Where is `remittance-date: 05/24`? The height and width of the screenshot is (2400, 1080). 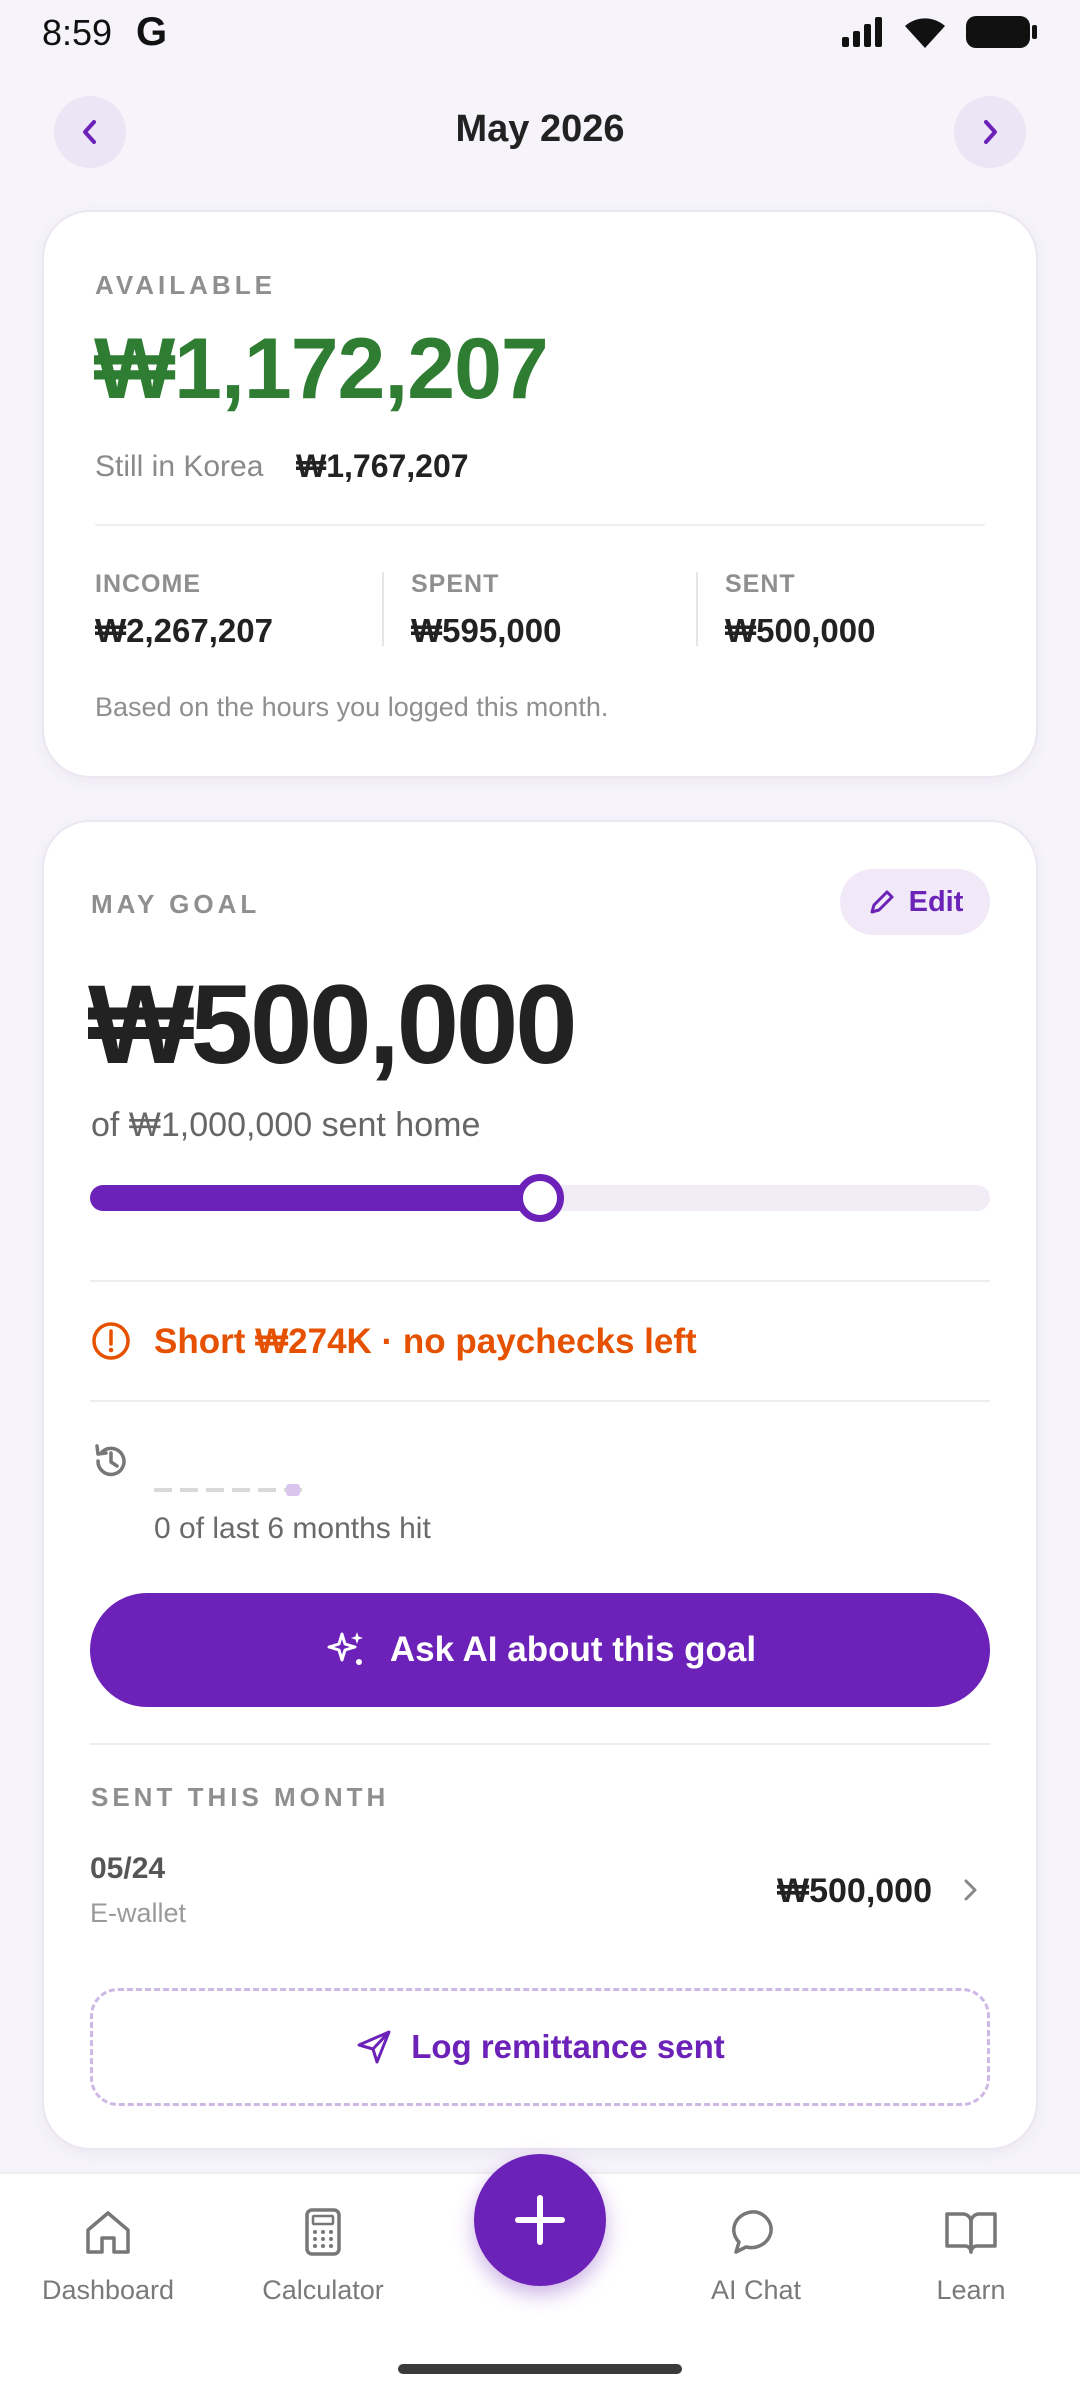
remittance-date: 05/24 is located at coordinates (128, 1868).